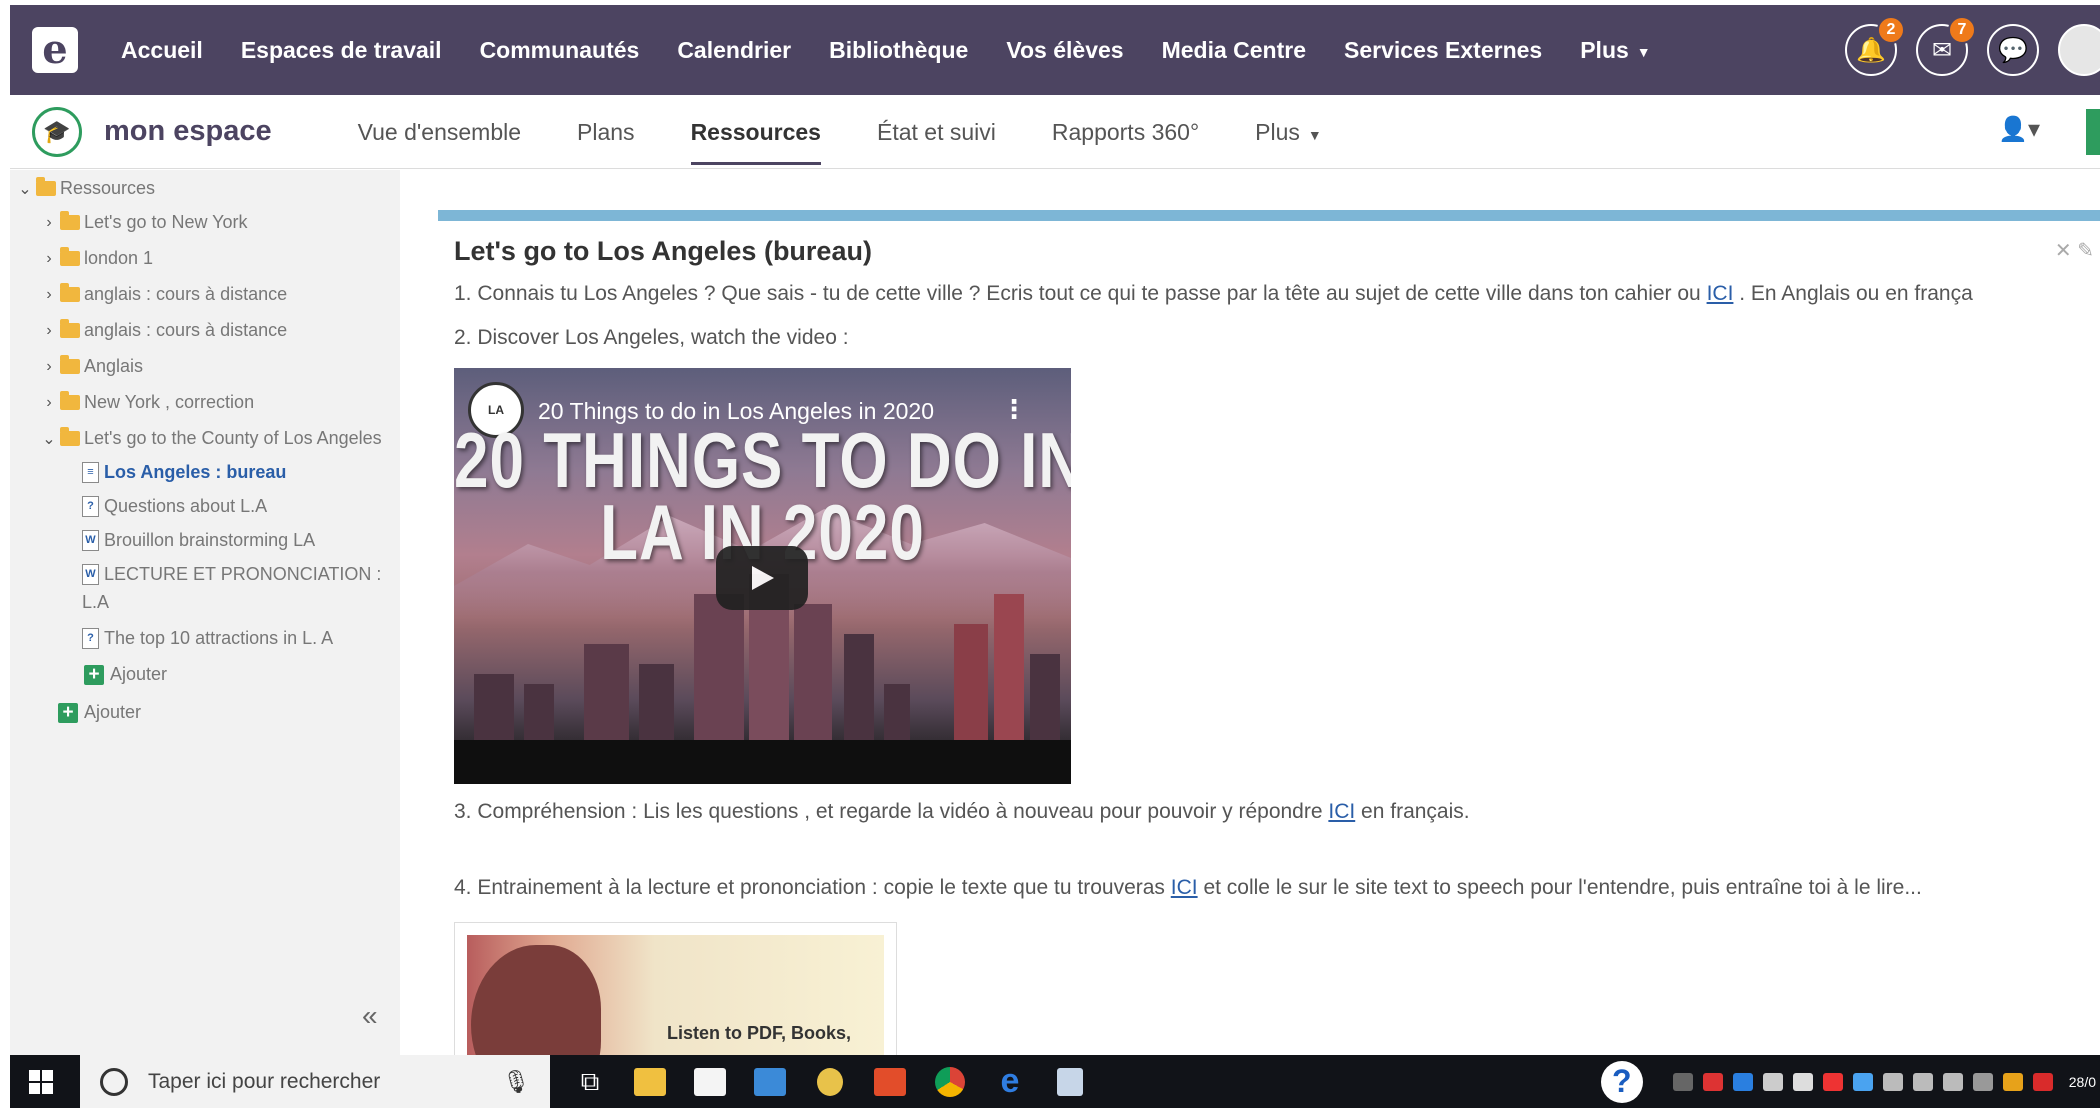  I want to click on search-circle-icon, so click(114, 1081).